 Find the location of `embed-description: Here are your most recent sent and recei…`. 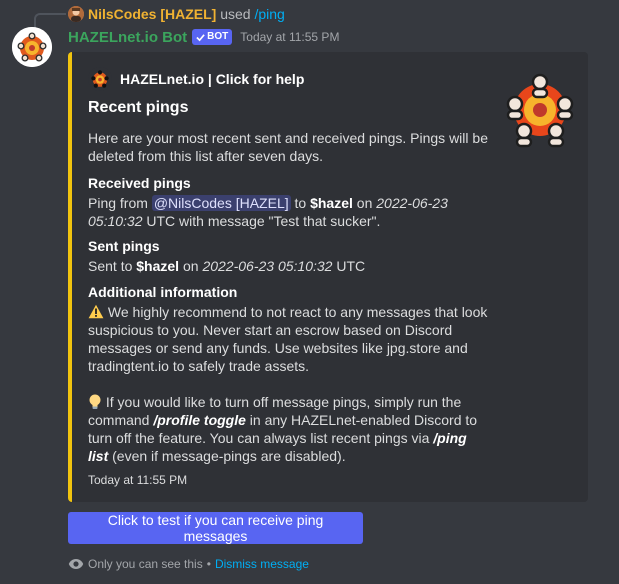

embed-description: Here are your most recent sent and recei… is located at coordinates (288, 147).